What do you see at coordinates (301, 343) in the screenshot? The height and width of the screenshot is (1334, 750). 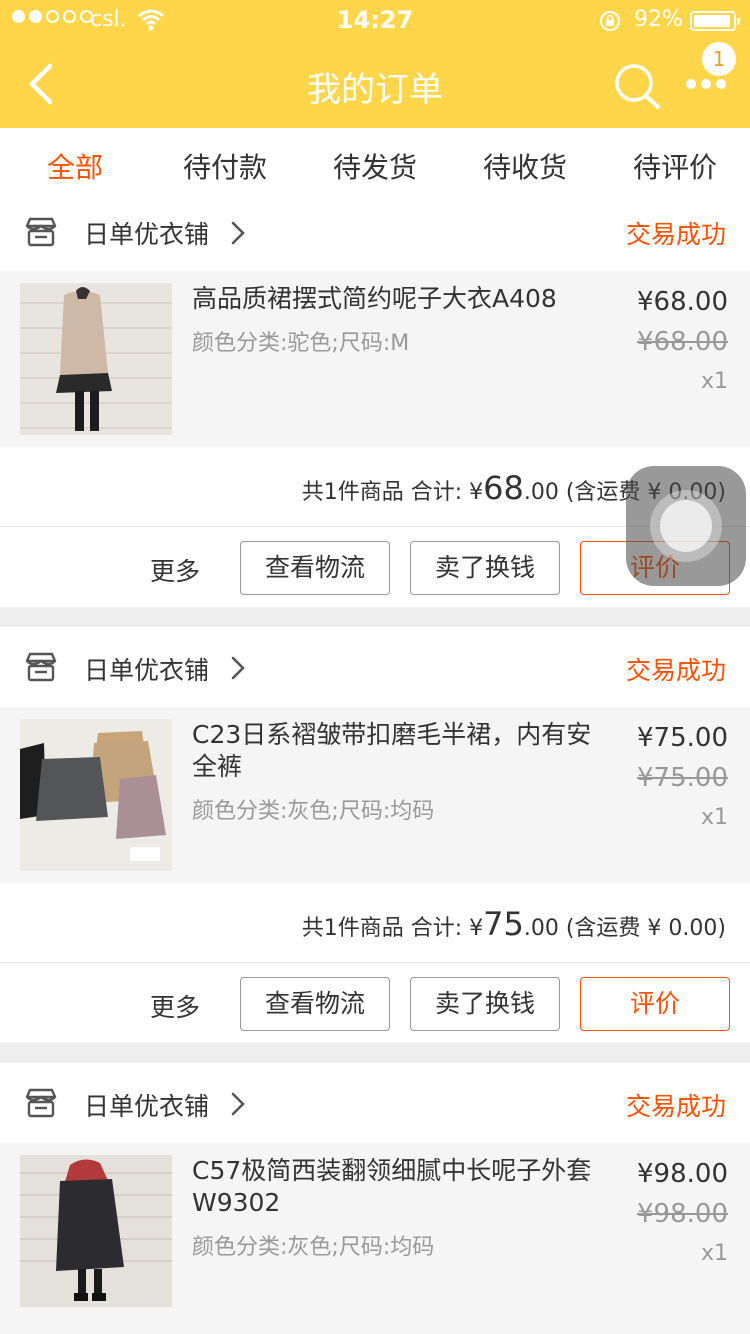 I see `product-sku: 颜色分类:驼色;尺码:M` at bounding box center [301, 343].